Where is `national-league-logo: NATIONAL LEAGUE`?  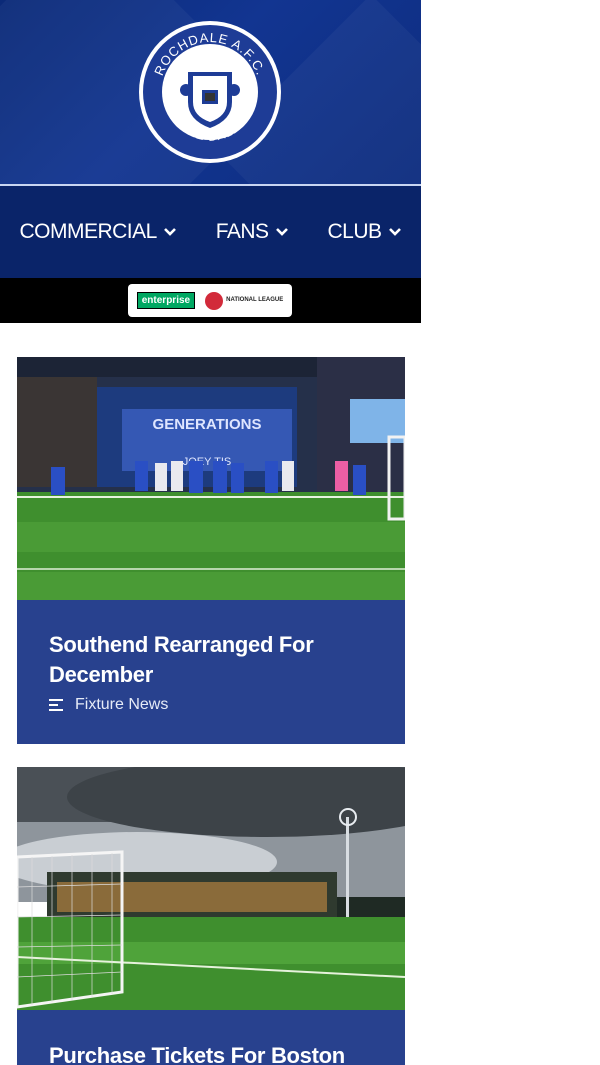 national-league-logo: NATIONAL LEAGUE is located at coordinates (244, 300).